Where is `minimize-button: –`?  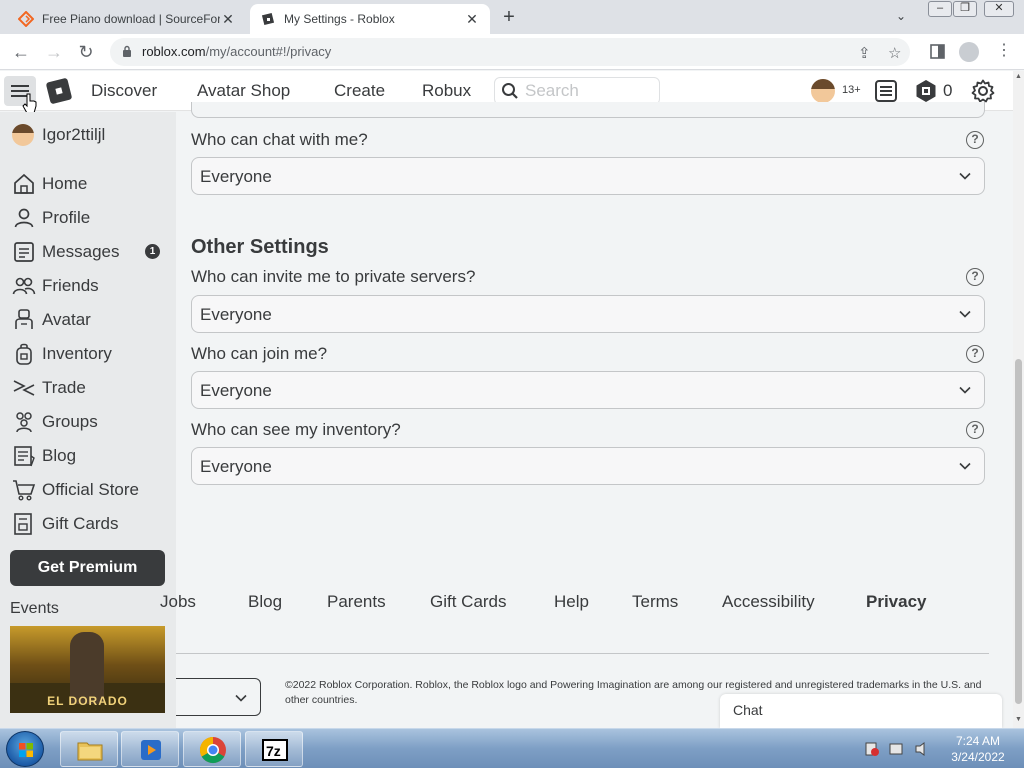
minimize-button: – is located at coordinates (940, 9).